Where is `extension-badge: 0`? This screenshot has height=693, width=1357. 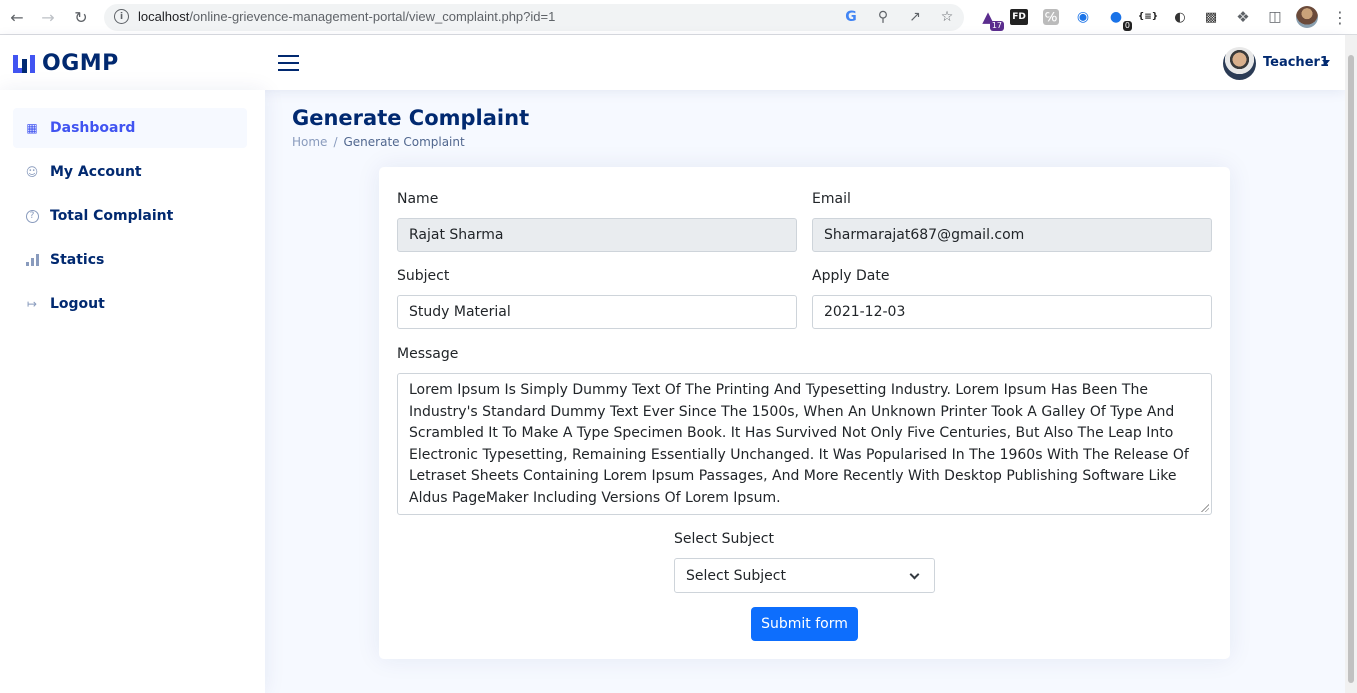
extension-badge: 0 is located at coordinates (1127, 26).